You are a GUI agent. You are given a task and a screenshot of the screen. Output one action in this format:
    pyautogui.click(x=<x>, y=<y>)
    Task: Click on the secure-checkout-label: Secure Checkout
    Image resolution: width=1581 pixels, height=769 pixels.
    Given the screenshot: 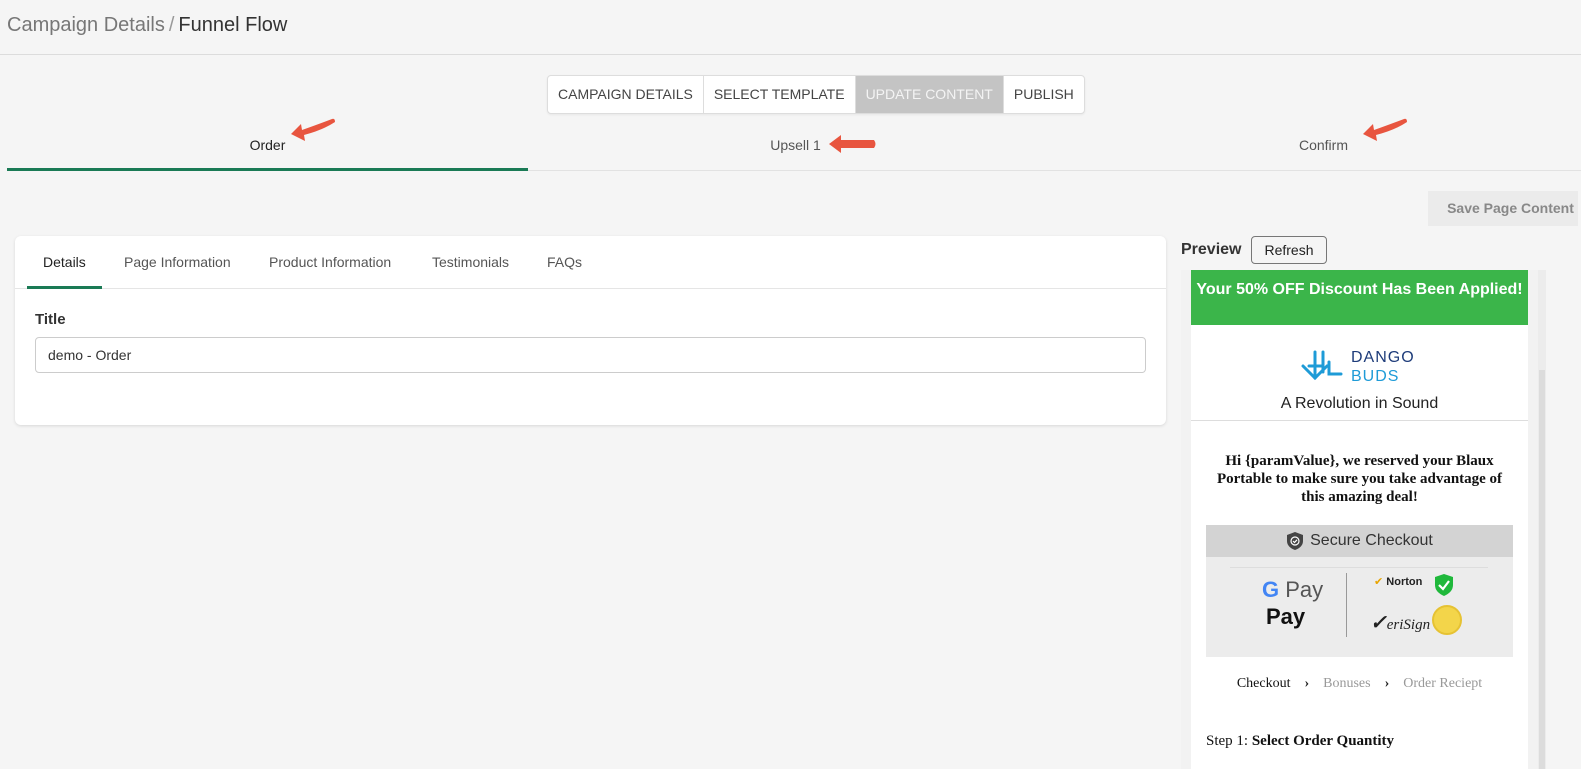 What is the action you would take?
    pyautogui.click(x=1371, y=540)
    